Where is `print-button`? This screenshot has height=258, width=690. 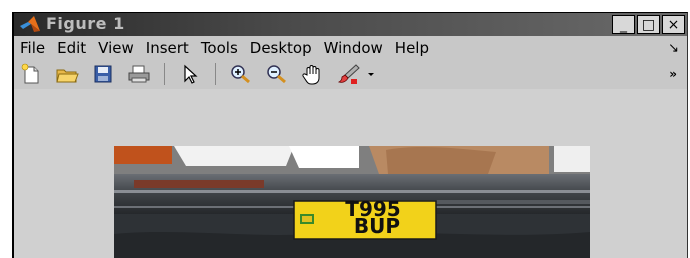 print-button is located at coordinates (139, 74).